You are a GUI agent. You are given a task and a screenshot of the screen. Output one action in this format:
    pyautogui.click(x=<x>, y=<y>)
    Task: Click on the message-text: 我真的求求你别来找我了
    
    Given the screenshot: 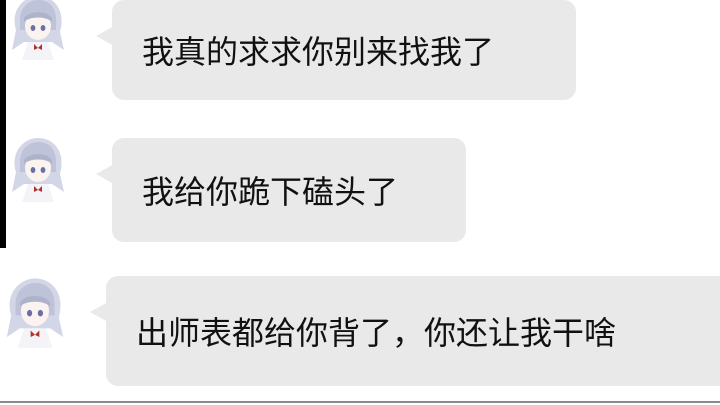 What is the action you would take?
    pyautogui.click(x=318, y=52)
    